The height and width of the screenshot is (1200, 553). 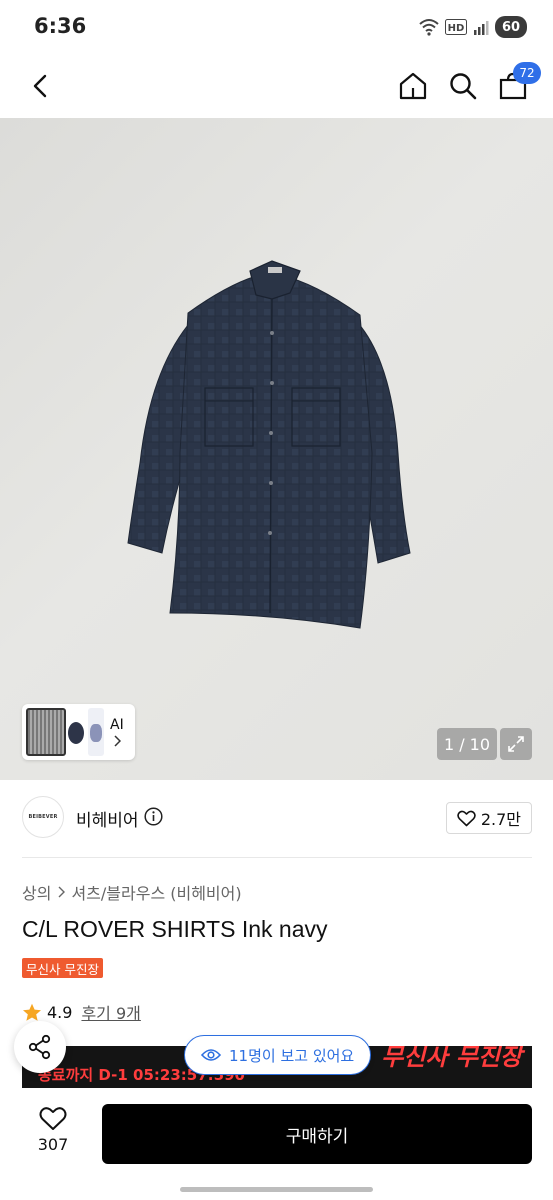 What do you see at coordinates (62, 968) in the screenshot?
I see `promo-tag: 무신사 무진장` at bounding box center [62, 968].